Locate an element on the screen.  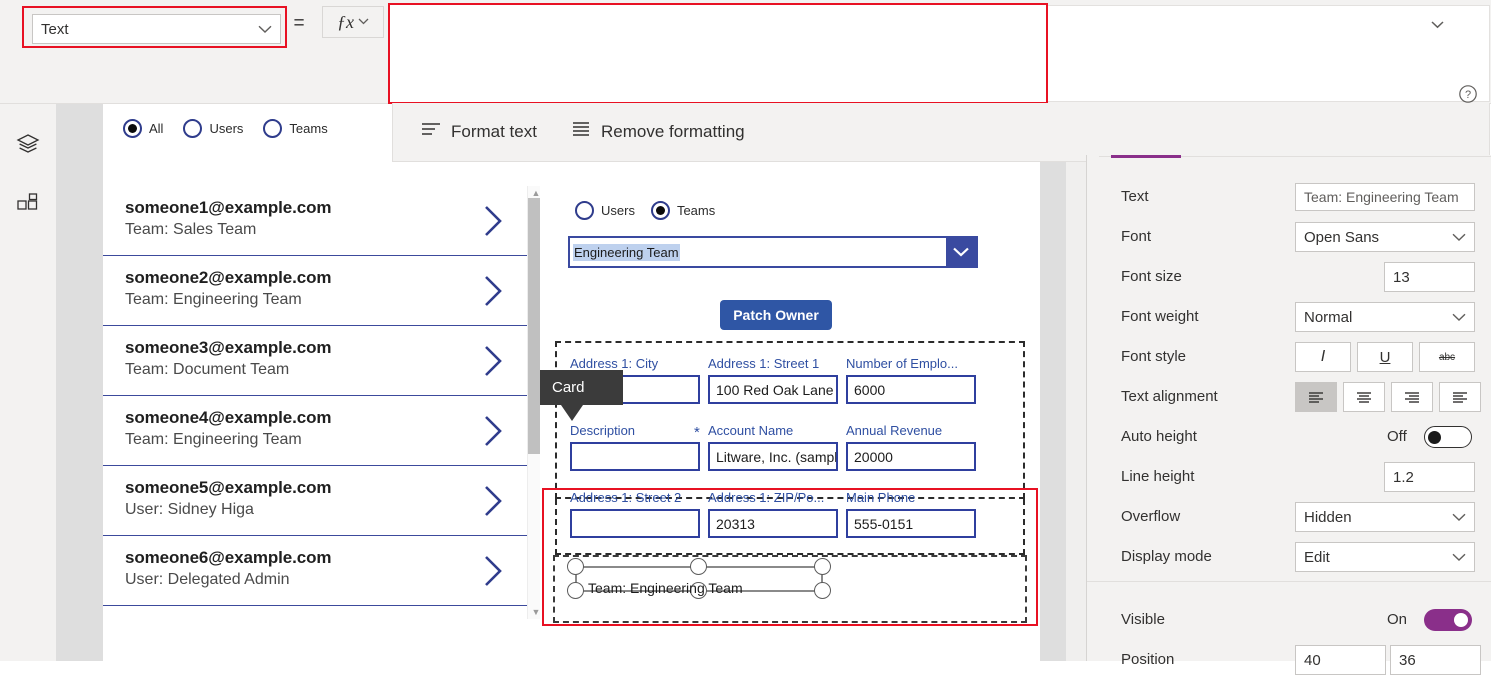
property-select: Edit is located at coordinates (1385, 557).